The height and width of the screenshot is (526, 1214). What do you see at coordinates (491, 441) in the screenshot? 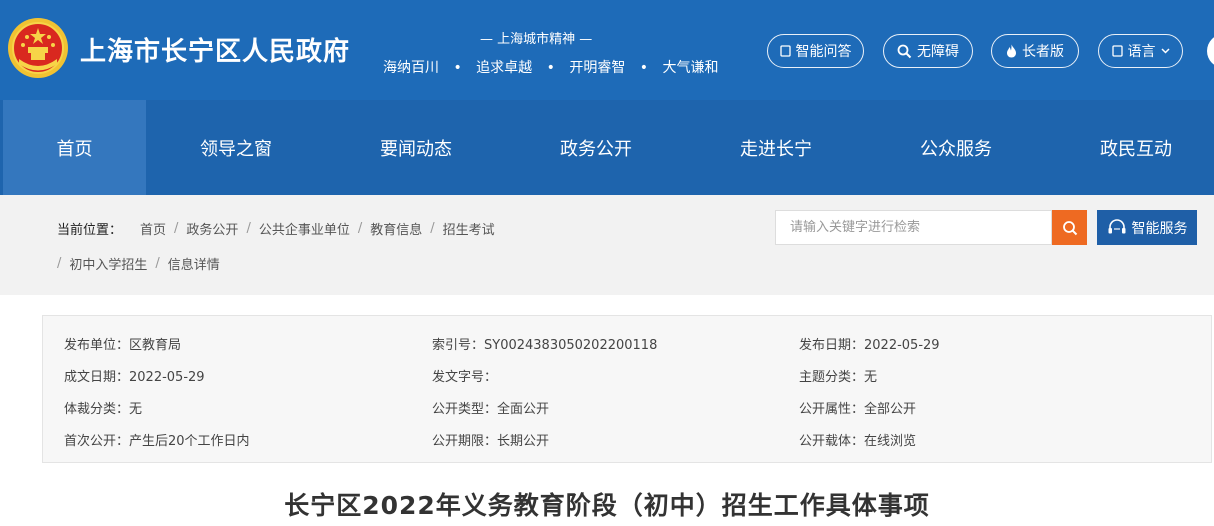
I see `meta-open-period: 公开期限：长期公开` at bounding box center [491, 441].